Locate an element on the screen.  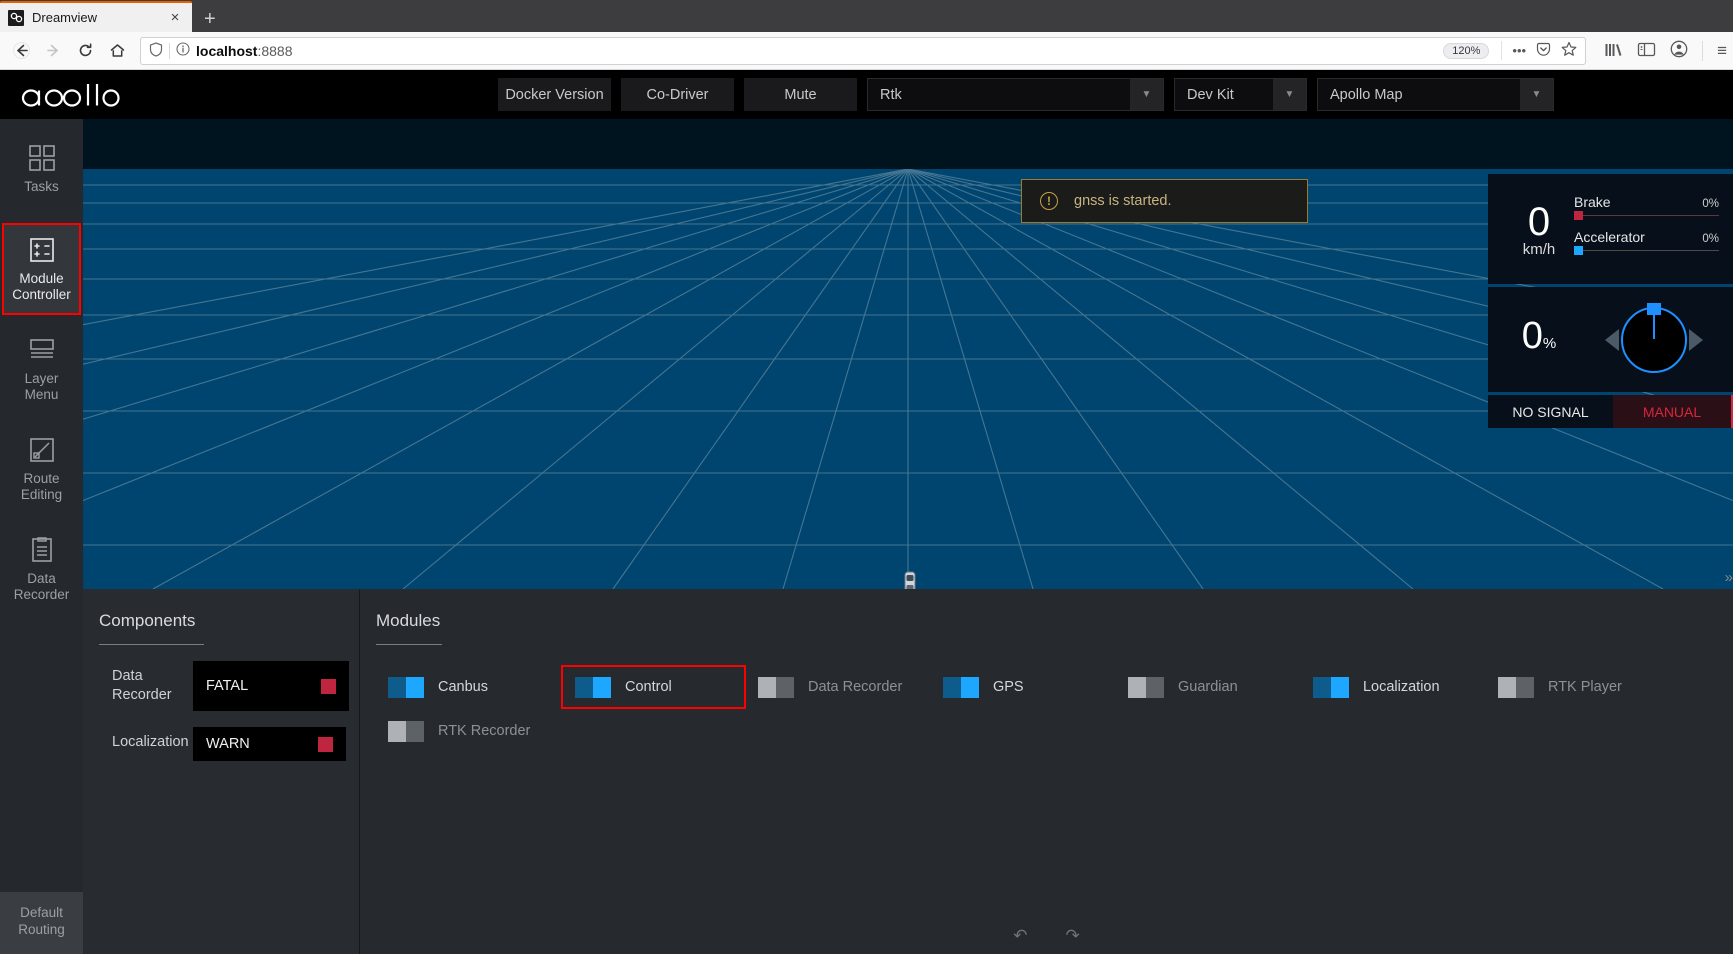
url-bar: localhost:8888 120% ••• is located at coordinates (863, 50).